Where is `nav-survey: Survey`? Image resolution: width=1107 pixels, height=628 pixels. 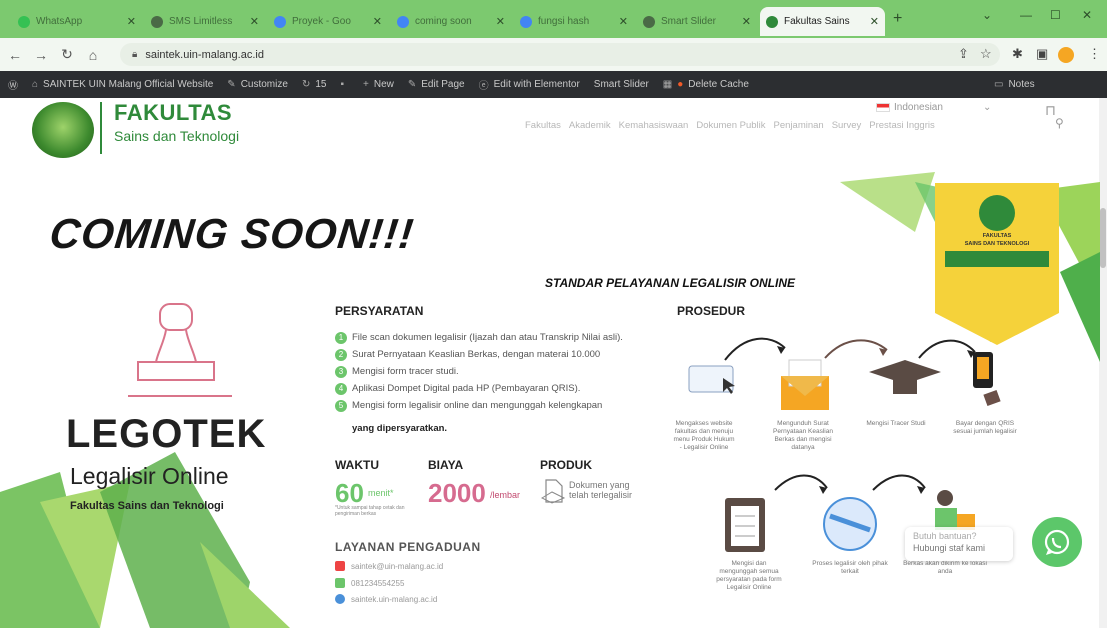
nav-survey: Survey is located at coordinates (847, 125).